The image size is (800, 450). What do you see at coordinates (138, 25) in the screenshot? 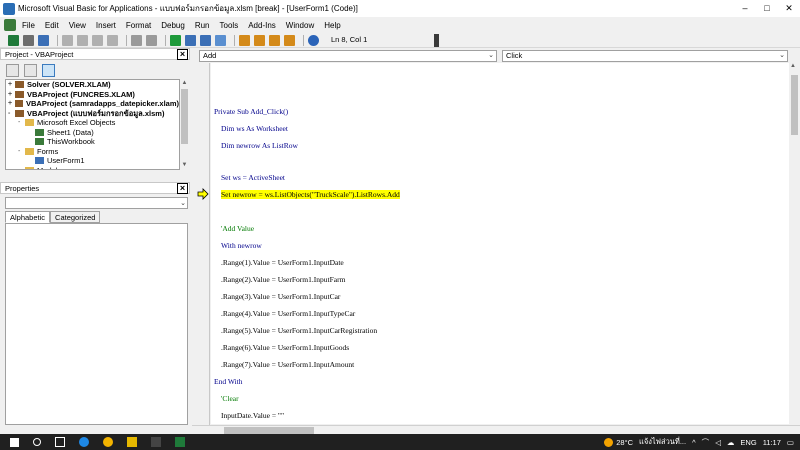
I see `menu-format: Format` at bounding box center [138, 25].